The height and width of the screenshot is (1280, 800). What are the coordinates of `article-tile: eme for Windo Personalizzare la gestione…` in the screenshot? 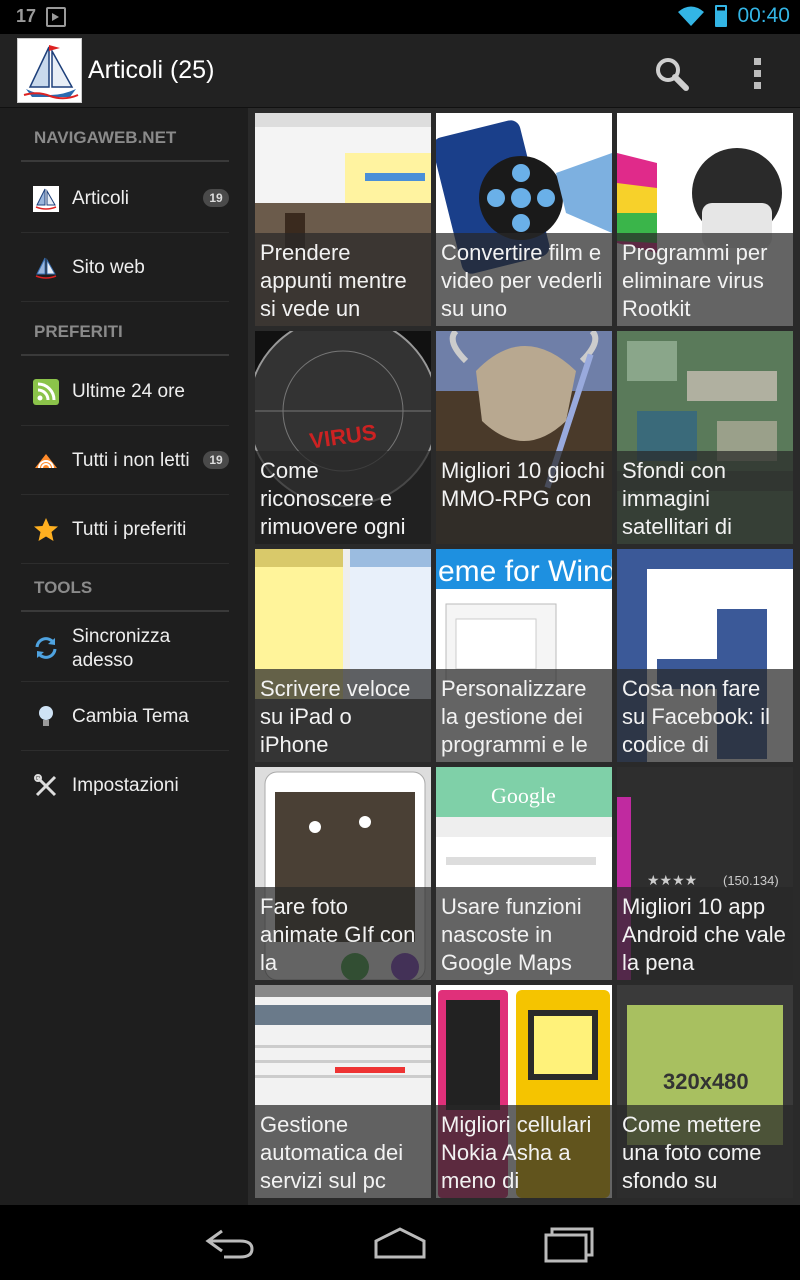 It's located at (524, 655).